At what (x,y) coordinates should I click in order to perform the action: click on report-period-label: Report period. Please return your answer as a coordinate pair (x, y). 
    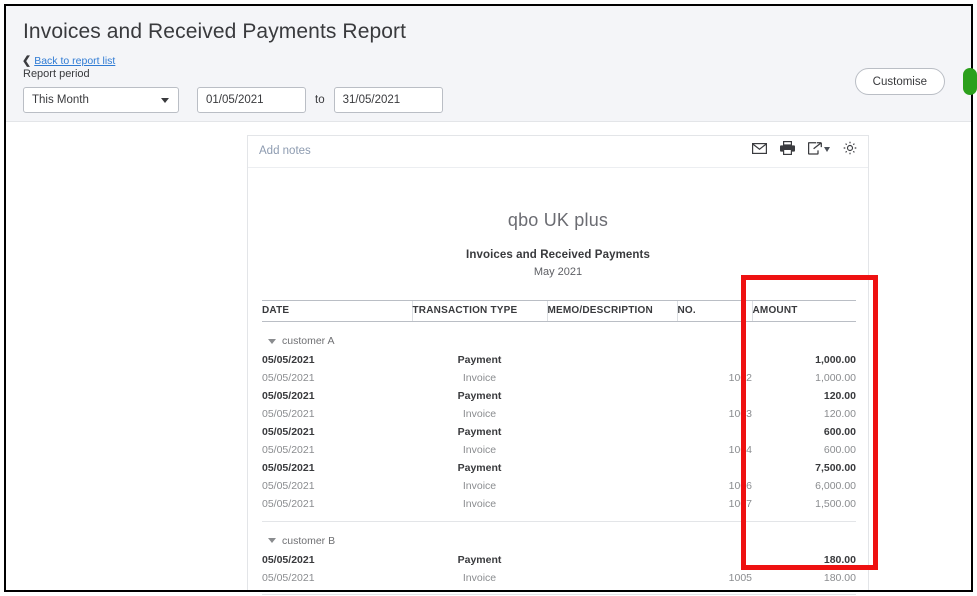
    Looking at the image, I should click on (56, 74).